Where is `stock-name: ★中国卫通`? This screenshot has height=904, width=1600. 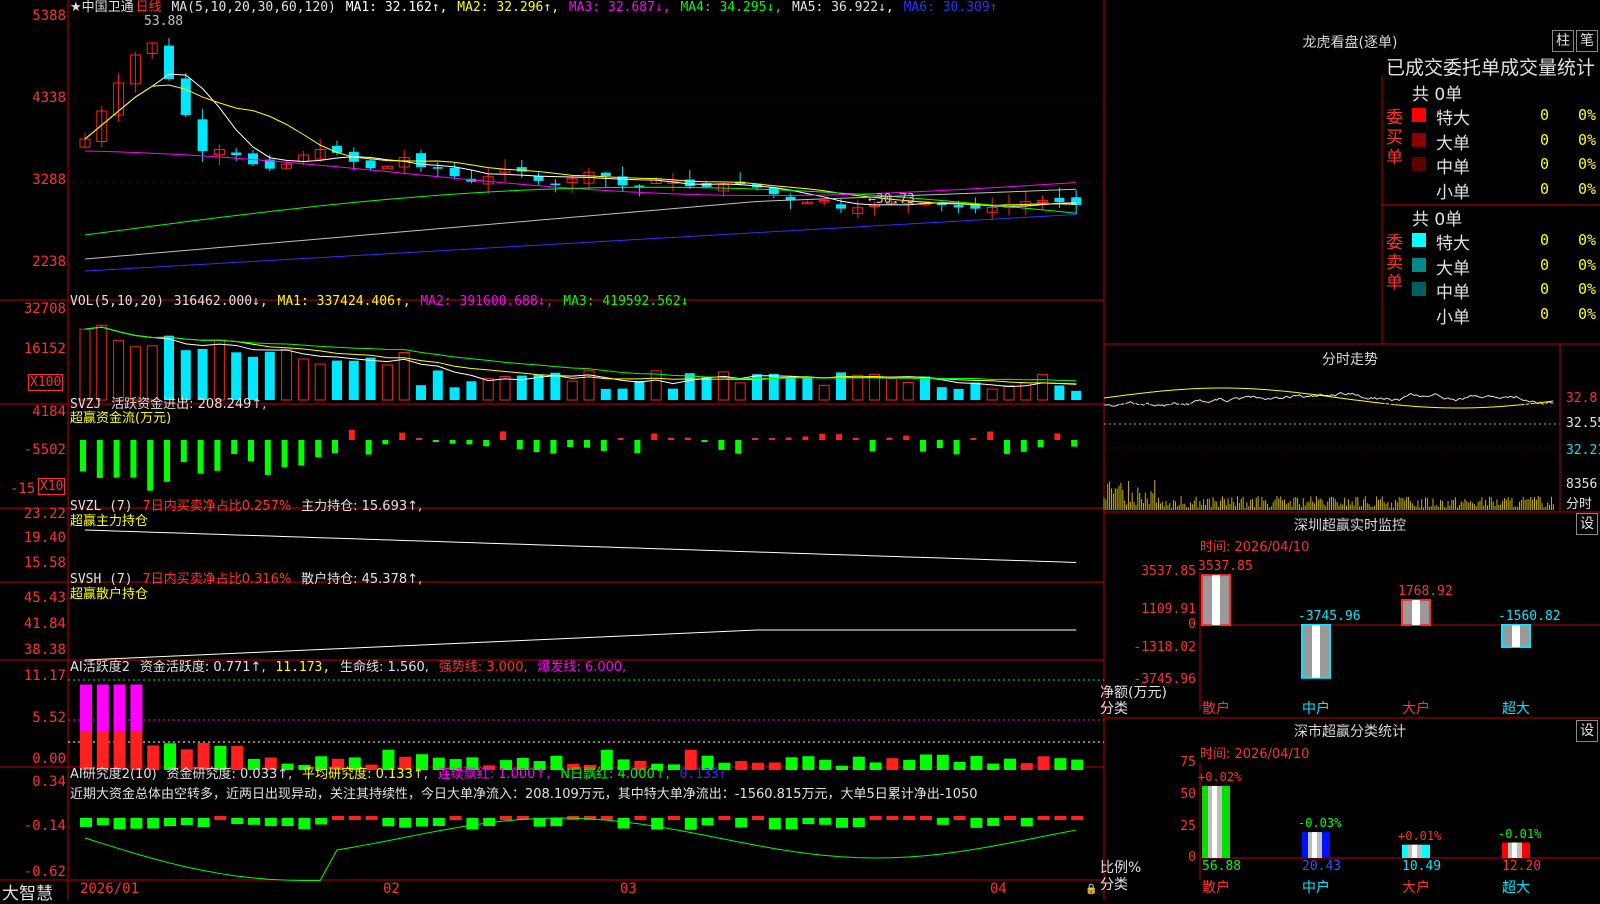
stock-name: ★中国卫通 is located at coordinates (102, 7).